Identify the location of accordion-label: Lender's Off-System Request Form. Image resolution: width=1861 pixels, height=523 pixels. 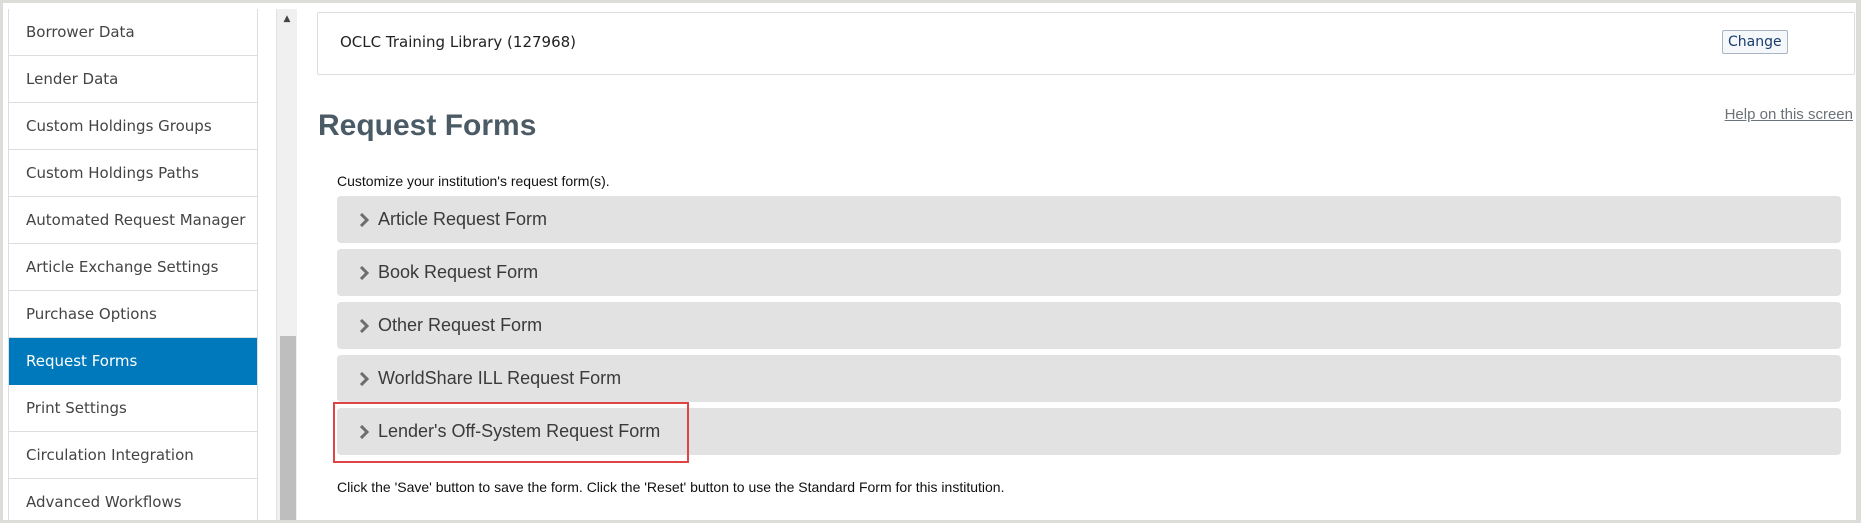
(519, 431).